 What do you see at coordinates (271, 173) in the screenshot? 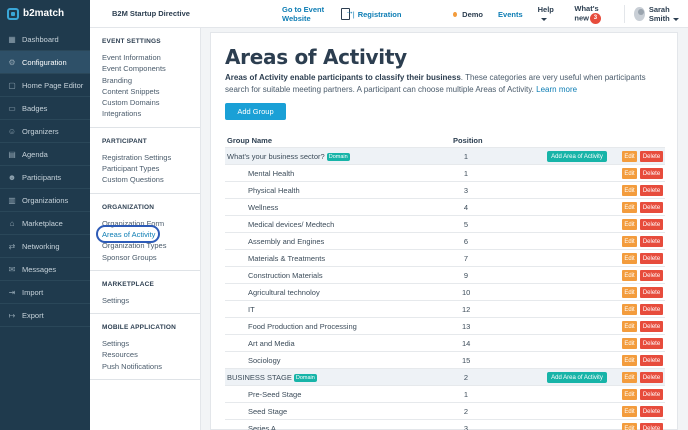
I see `row-name: Mental Health` at bounding box center [271, 173].